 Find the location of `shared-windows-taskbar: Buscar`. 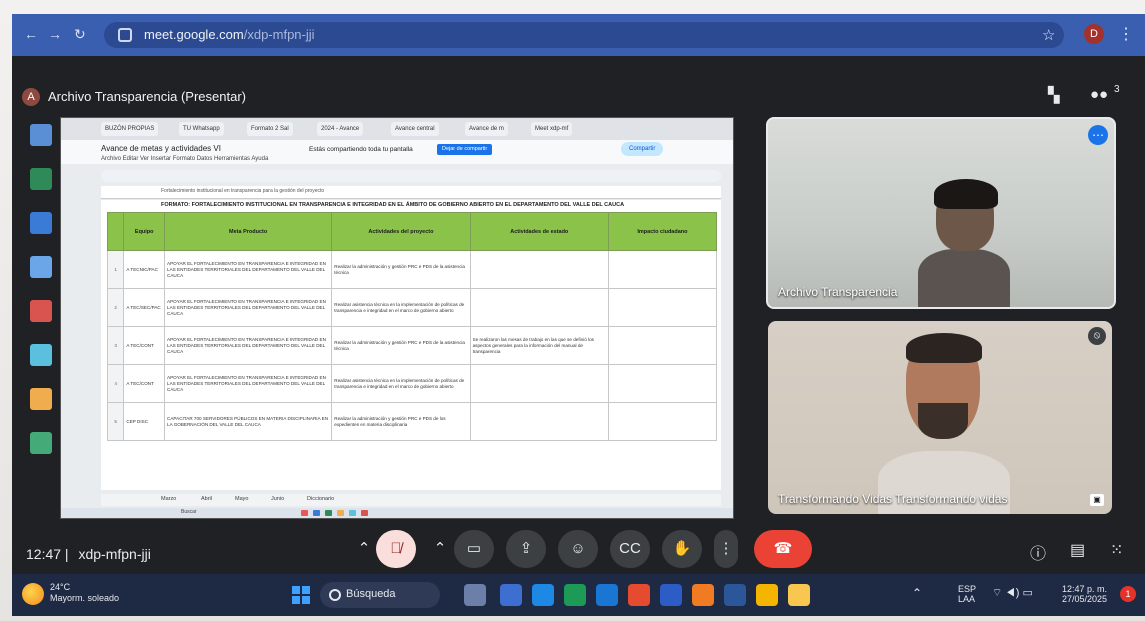

shared-windows-taskbar: Buscar is located at coordinates (397, 513).